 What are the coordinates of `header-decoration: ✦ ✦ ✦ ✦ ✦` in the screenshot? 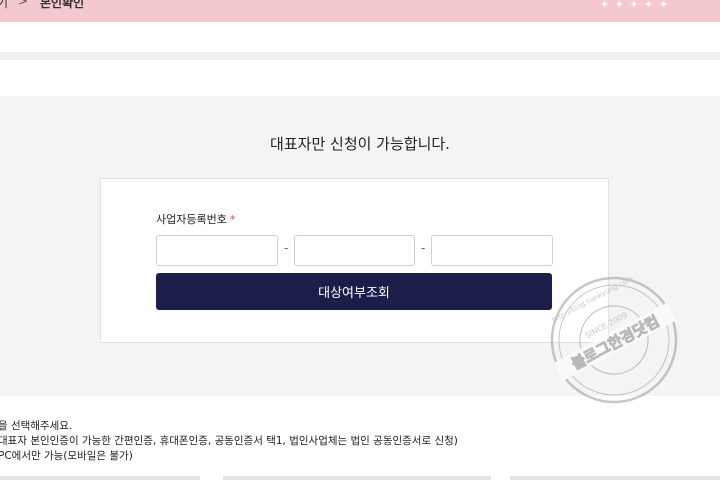 It's located at (635, 5).